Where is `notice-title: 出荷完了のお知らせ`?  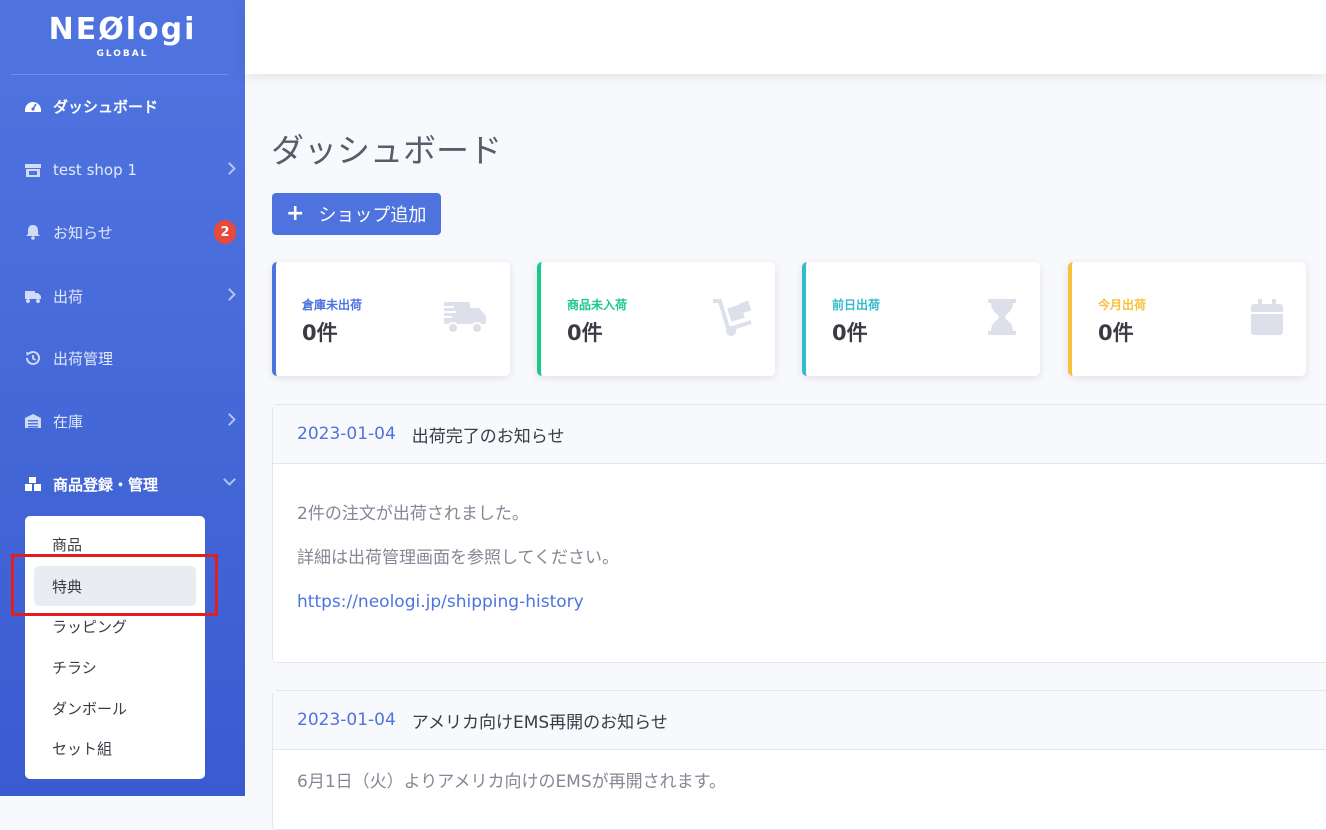
notice-title: 出荷完了のお知らせ is located at coordinates (488, 436).